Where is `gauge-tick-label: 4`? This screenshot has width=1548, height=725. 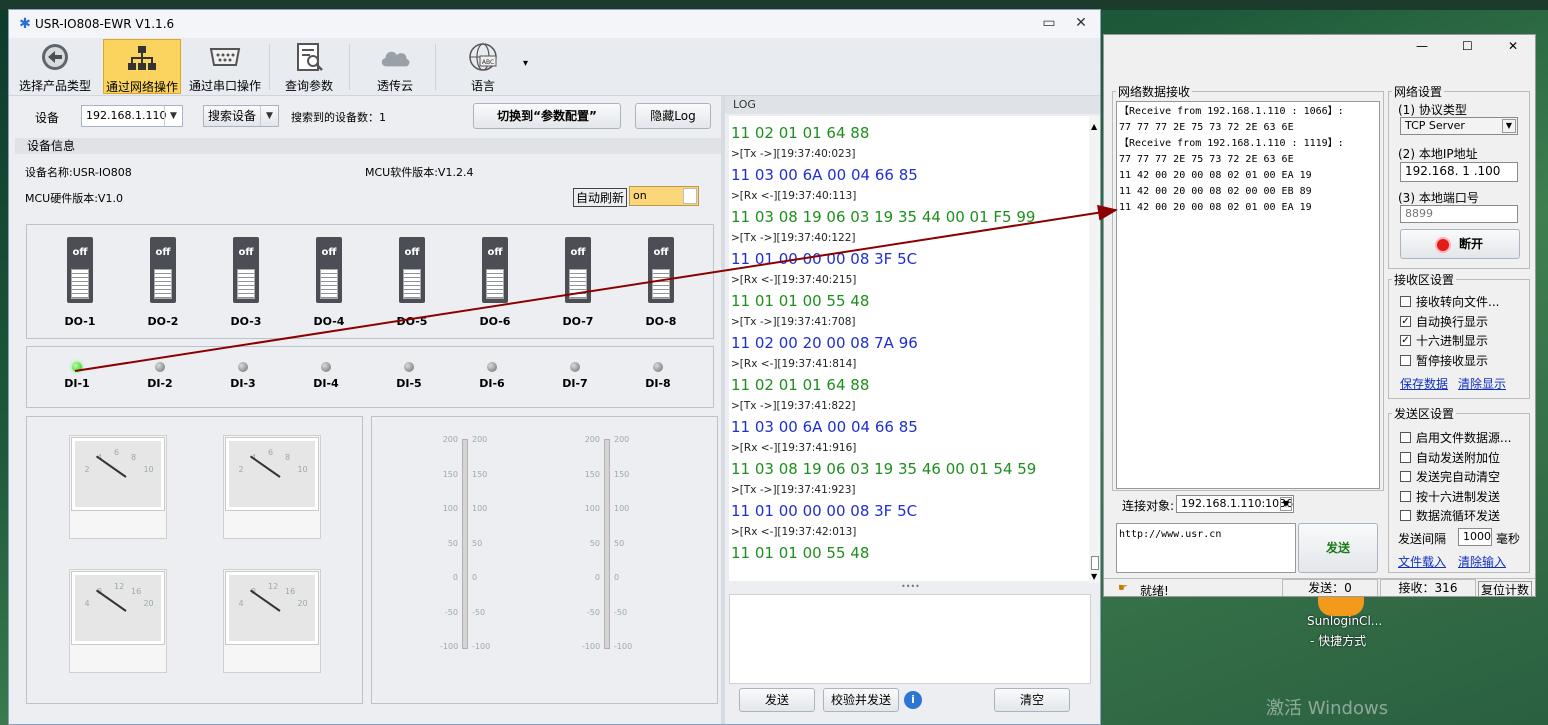
gauge-tick-label: 4 is located at coordinates (241, 603).